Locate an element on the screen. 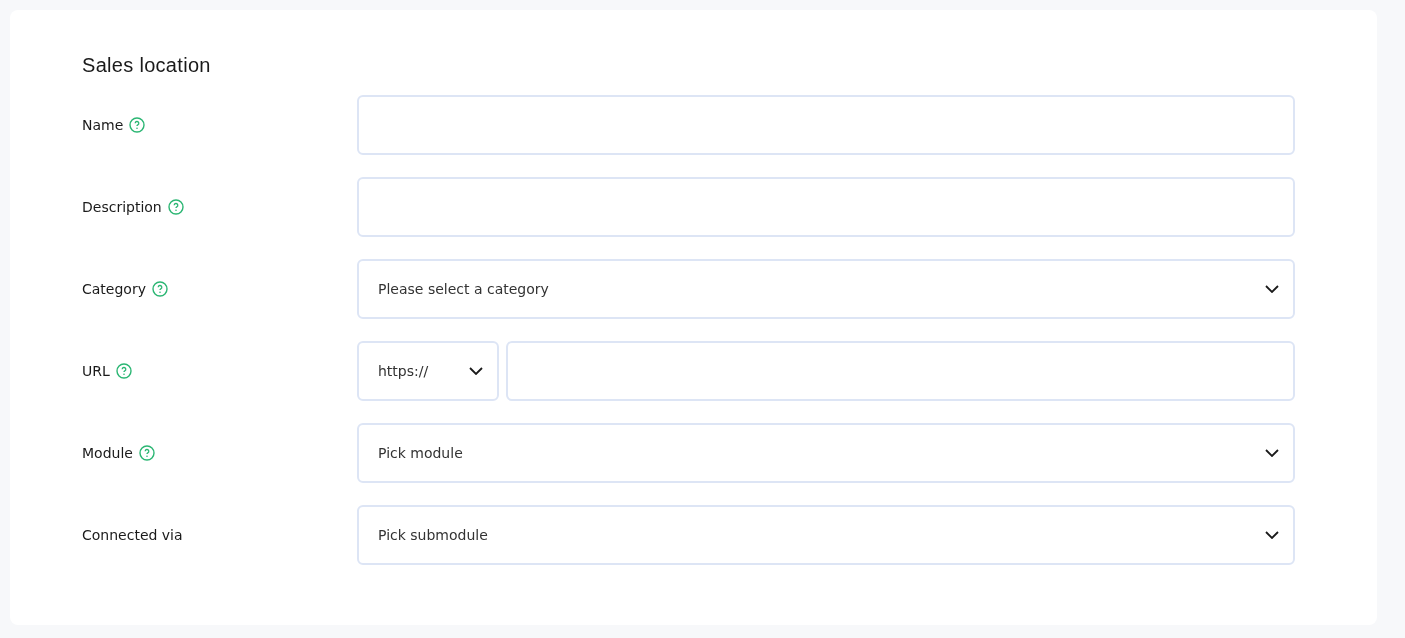 Image resolution: width=1405 pixels, height=638 pixels. field-label: Connected via is located at coordinates (132, 535).